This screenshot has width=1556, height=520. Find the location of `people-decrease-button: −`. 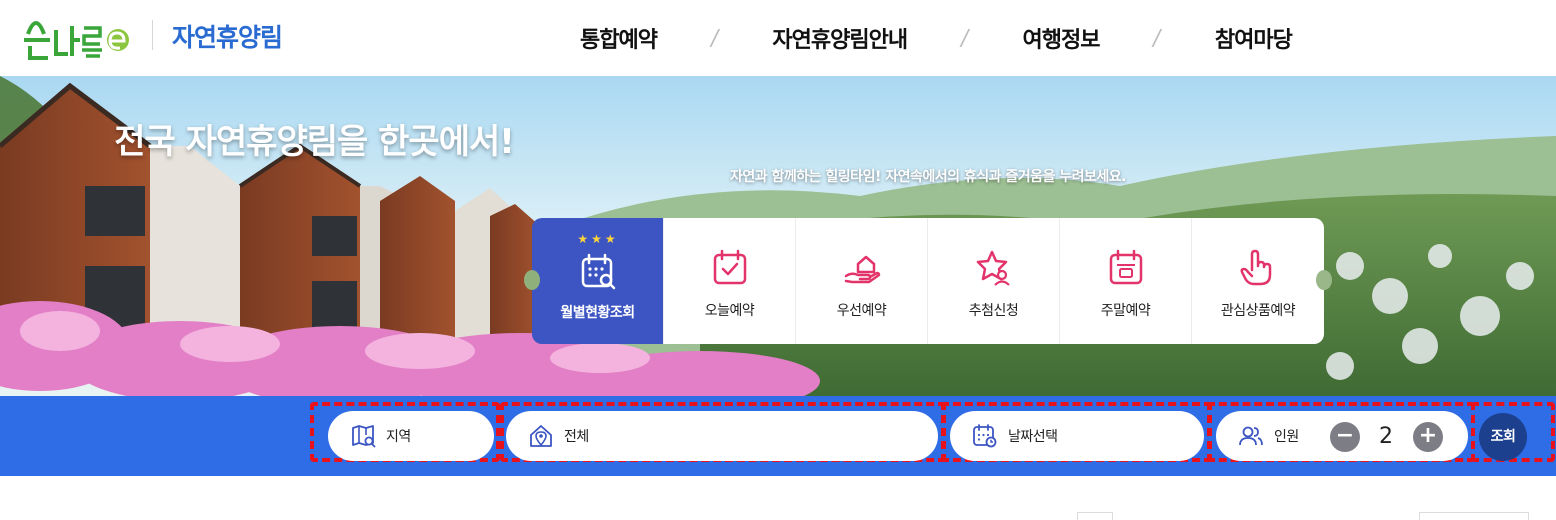

people-decrease-button: − is located at coordinates (1345, 437).